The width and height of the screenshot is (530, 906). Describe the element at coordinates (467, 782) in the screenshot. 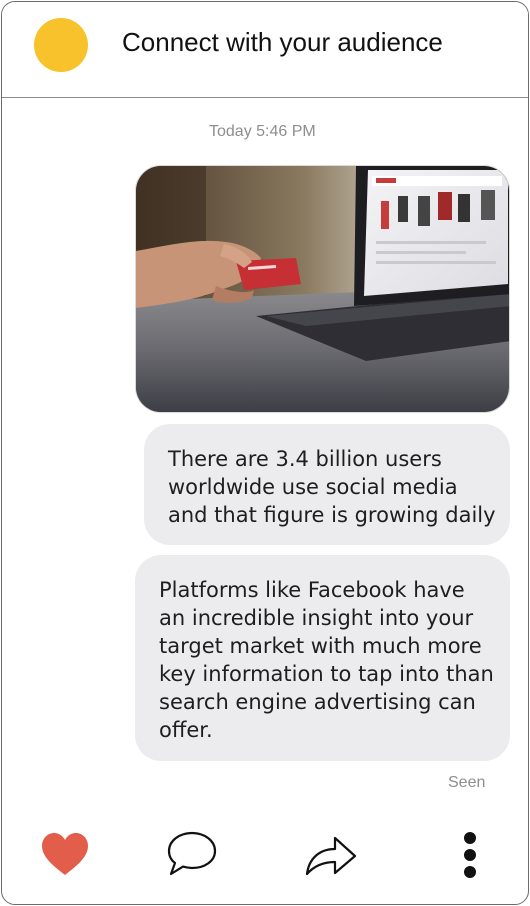

I see `seen-status: Seen` at that location.